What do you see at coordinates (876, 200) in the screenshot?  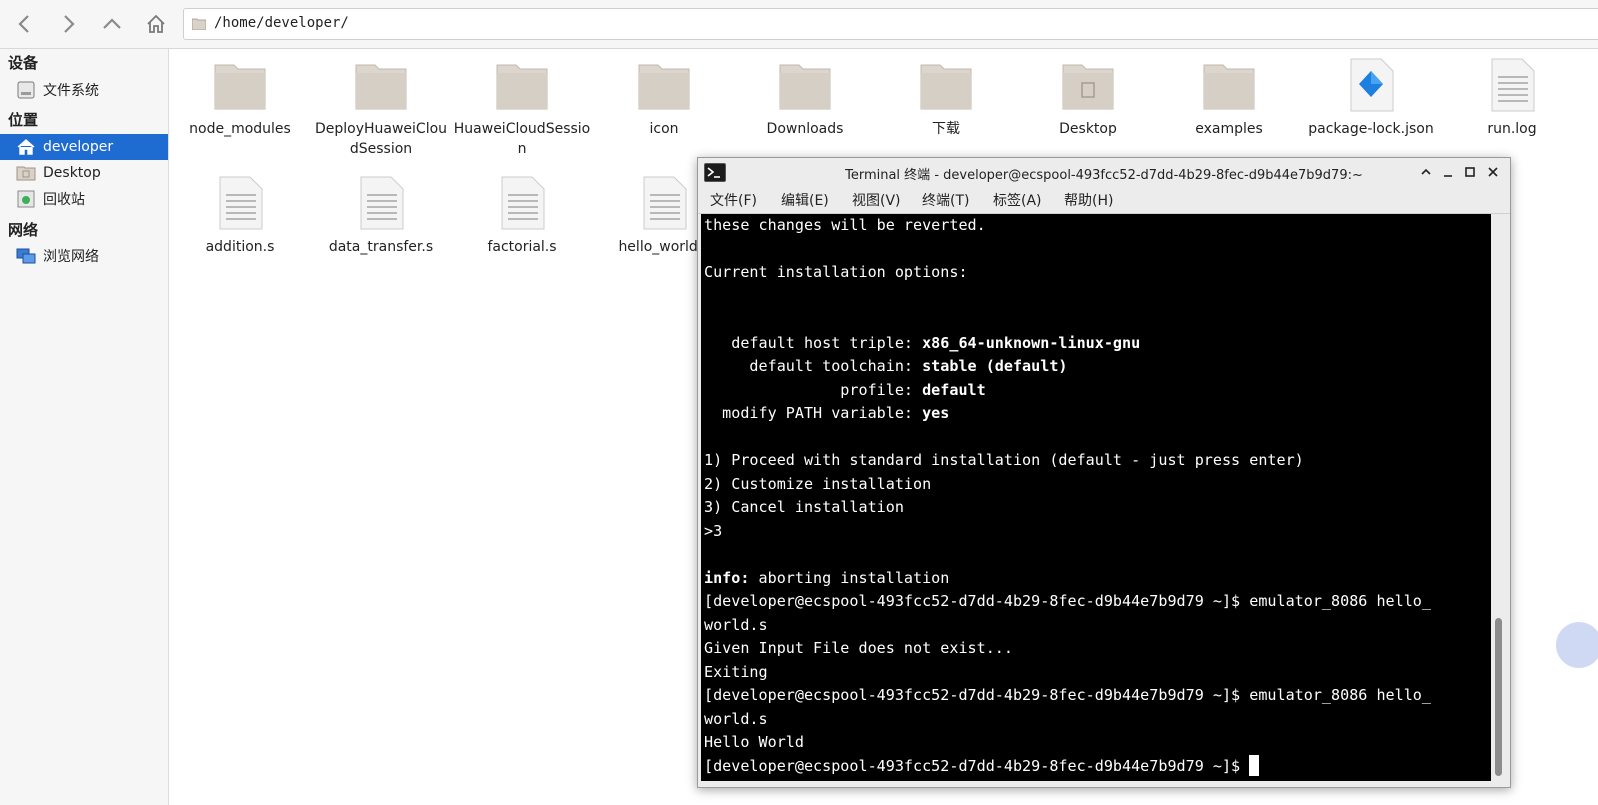 I see `menu-view: 视图(V)` at bounding box center [876, 200].